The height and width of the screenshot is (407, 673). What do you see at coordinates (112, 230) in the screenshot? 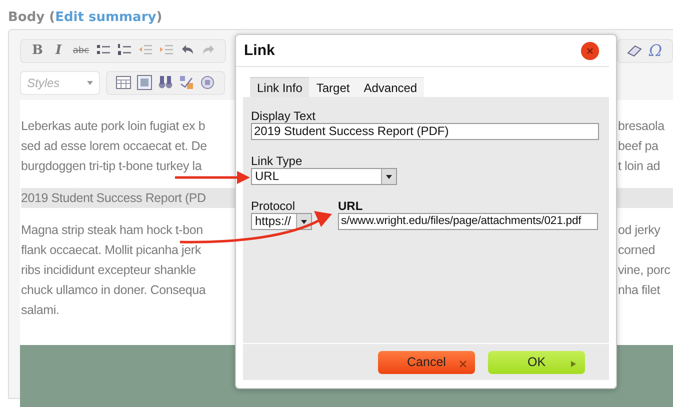
I see `body-text: Magna strip steak ham hock t-bon` at bounding box center [112, 230].